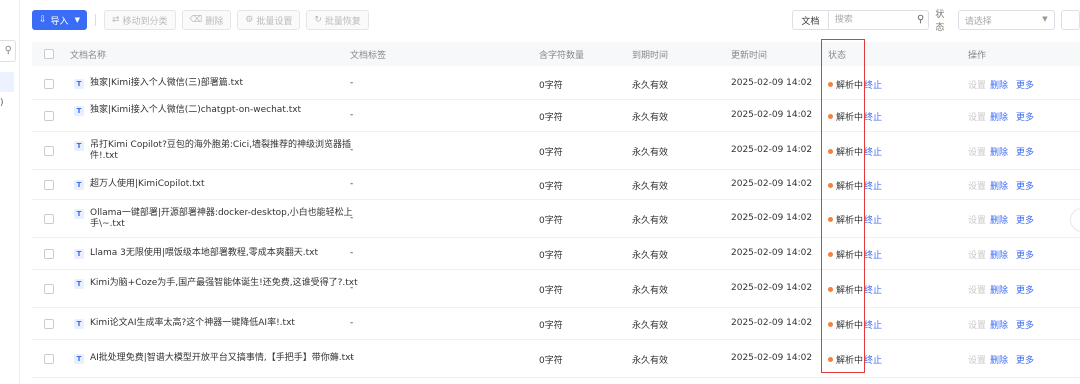 The width and height of the screenshot is (1080, 384). I want to click on document-name: 独家|Kimi接入个人微信(三)部署篇.txt, so click(225, 83).